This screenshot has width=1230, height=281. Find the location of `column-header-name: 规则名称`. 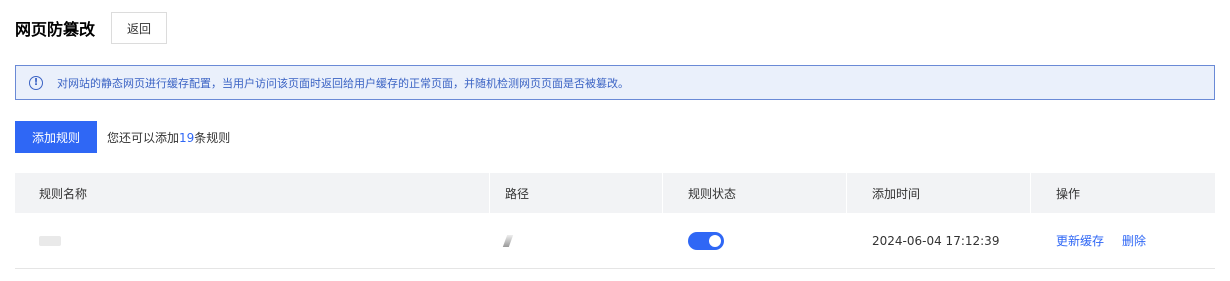

column-header-name: 规则名称 is located at coordinates (252, 193).